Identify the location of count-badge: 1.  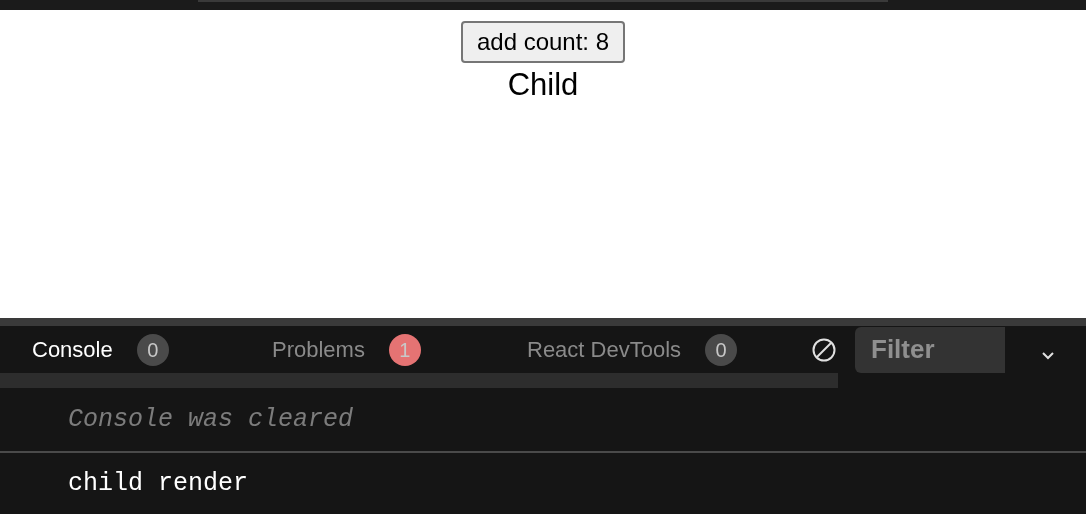
(404, 349).